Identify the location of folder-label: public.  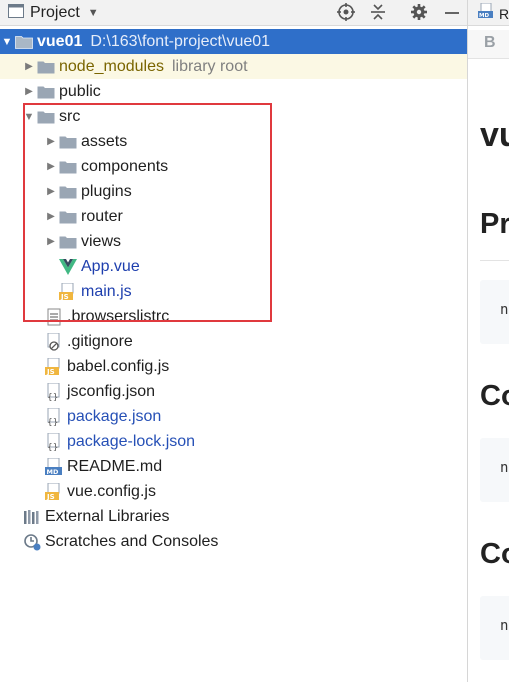
(80, 91).